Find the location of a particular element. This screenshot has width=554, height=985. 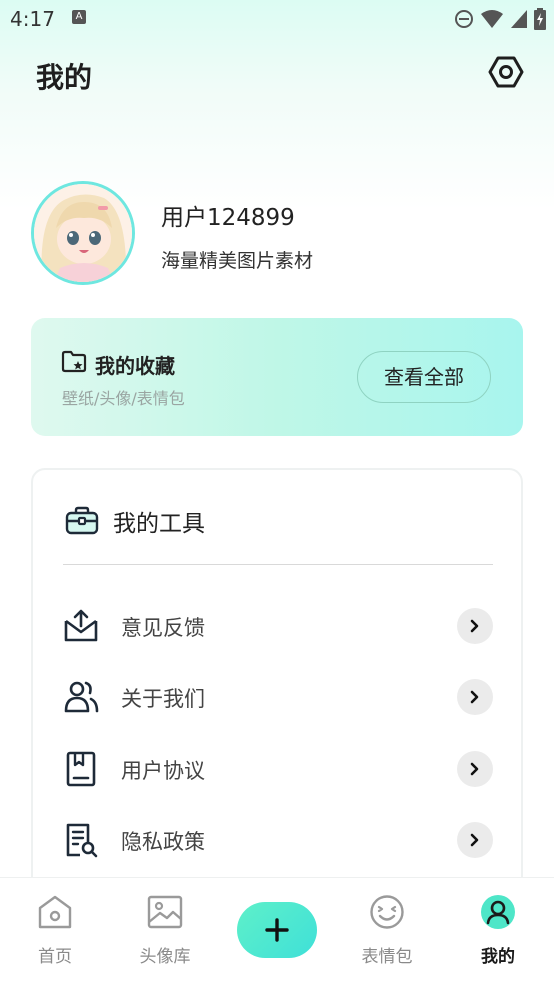

tab-mine: 我的 is located at coordinates (498, 928).